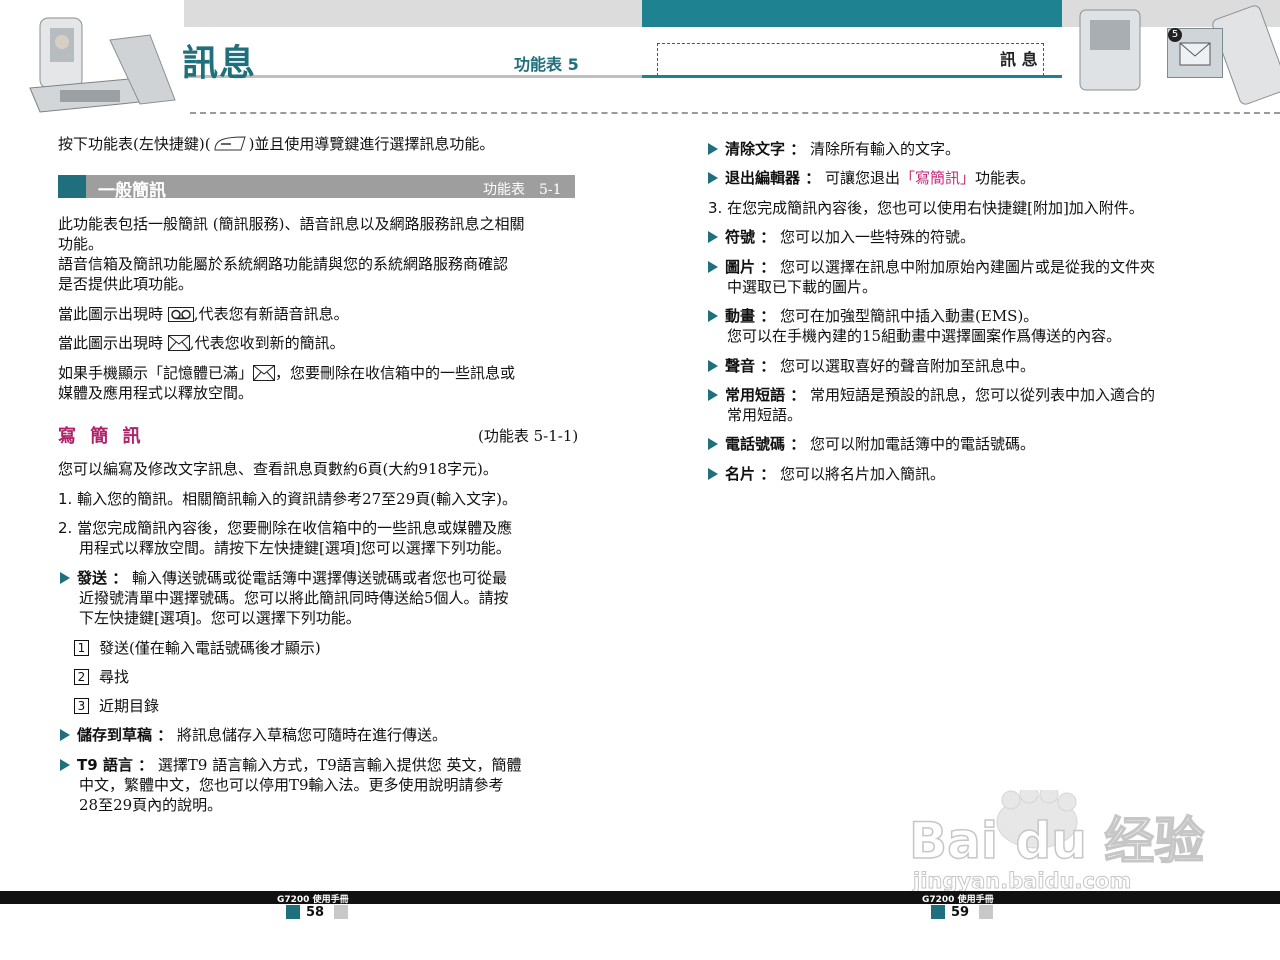 The height and width of the screenshot is (960, 1280). I want to click on write-sms-ref: (功能表 5-1-1), so click(528, 436).